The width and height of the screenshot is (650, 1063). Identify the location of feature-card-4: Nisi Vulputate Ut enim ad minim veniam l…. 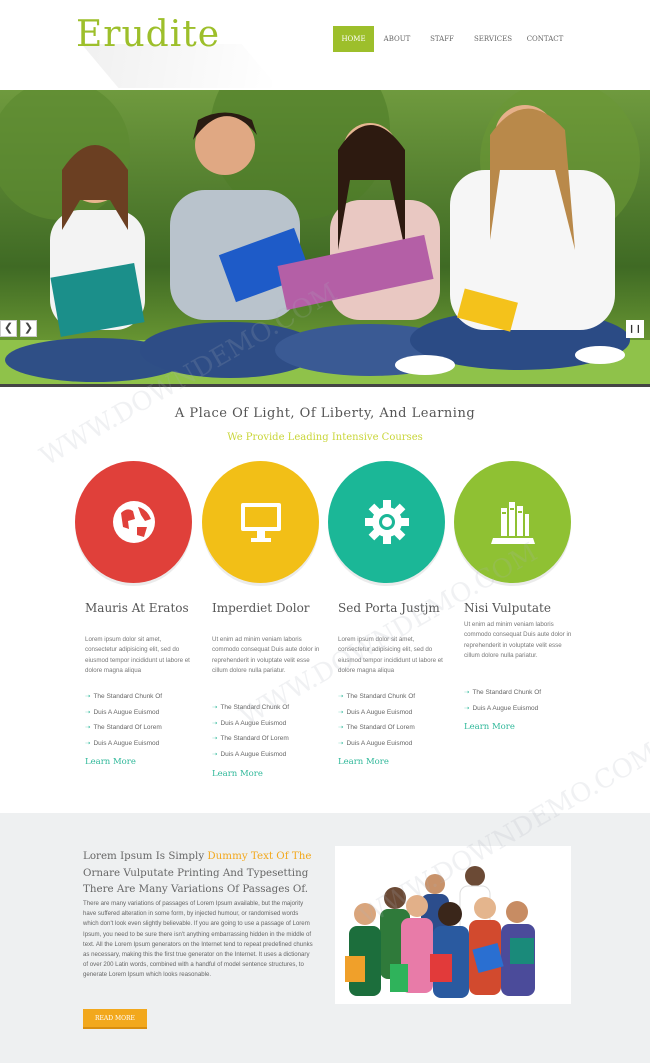
(514, 596).